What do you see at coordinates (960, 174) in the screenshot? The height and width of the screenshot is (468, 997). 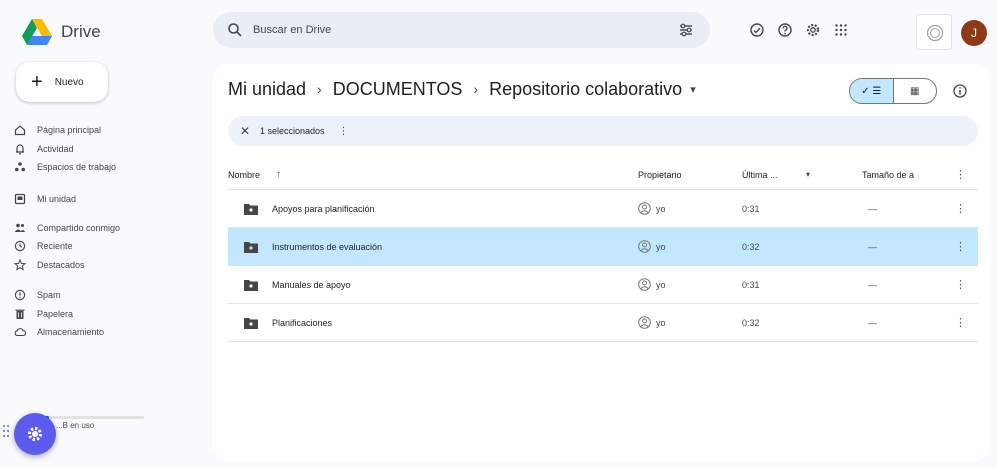 I see `column-options-icon: ⋮` at bounding box center [960, 174].